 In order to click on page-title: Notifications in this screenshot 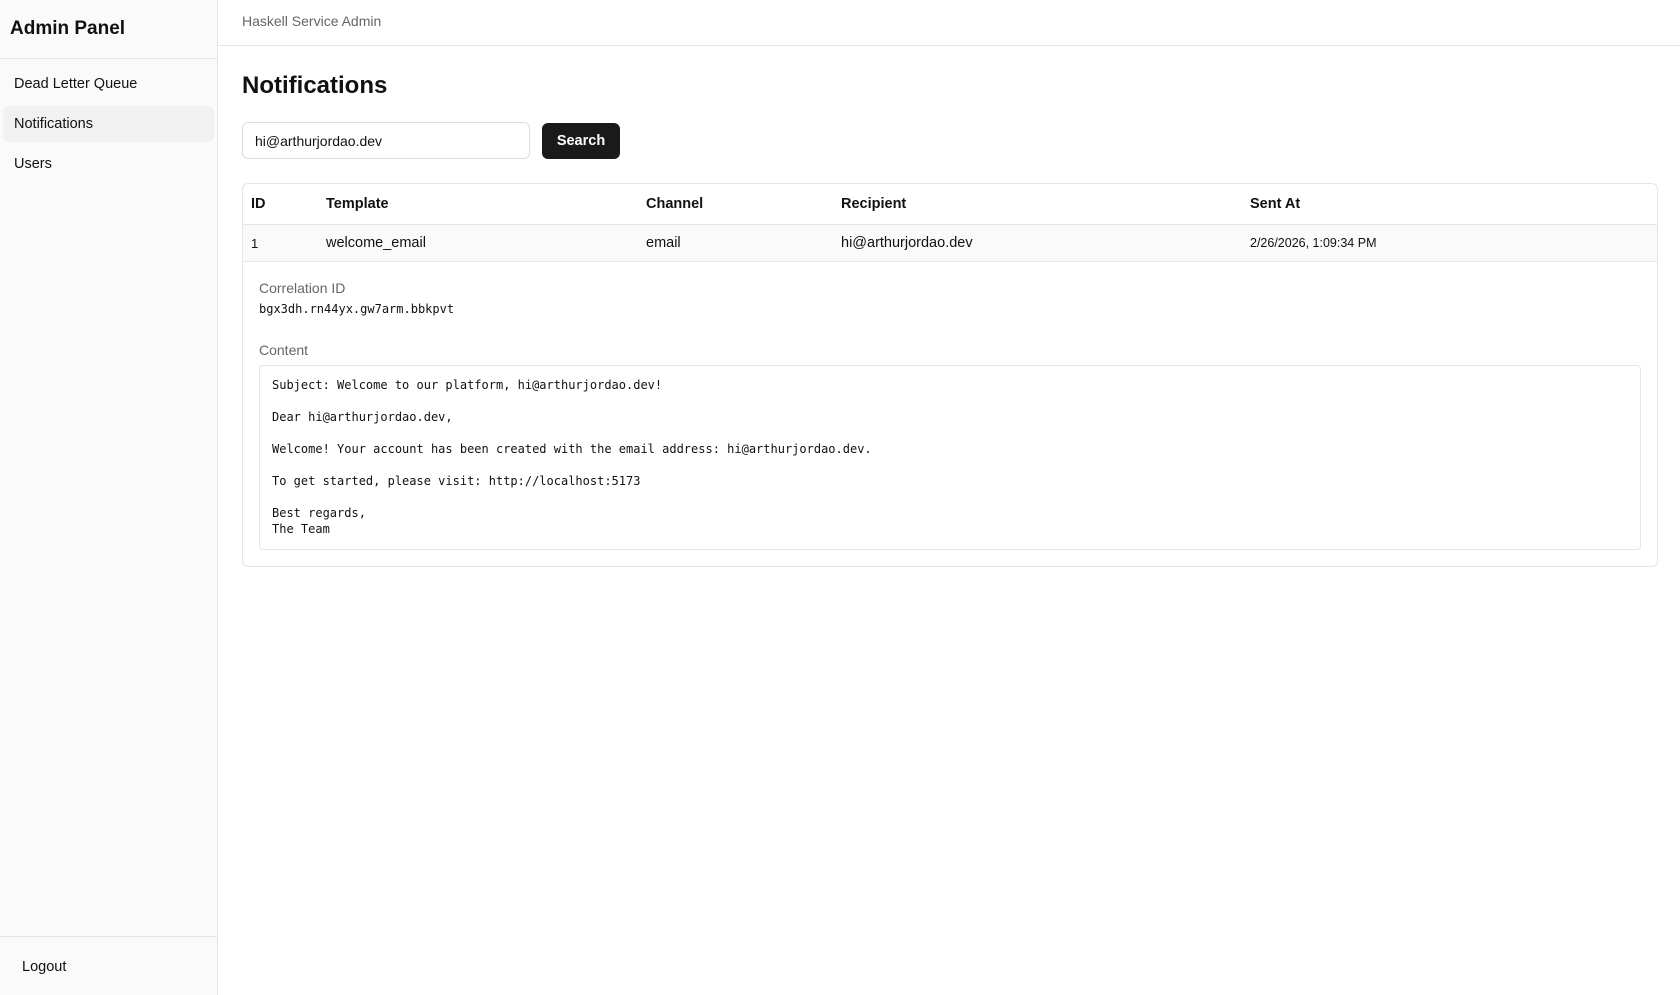, I will do `click(315, 85)`.